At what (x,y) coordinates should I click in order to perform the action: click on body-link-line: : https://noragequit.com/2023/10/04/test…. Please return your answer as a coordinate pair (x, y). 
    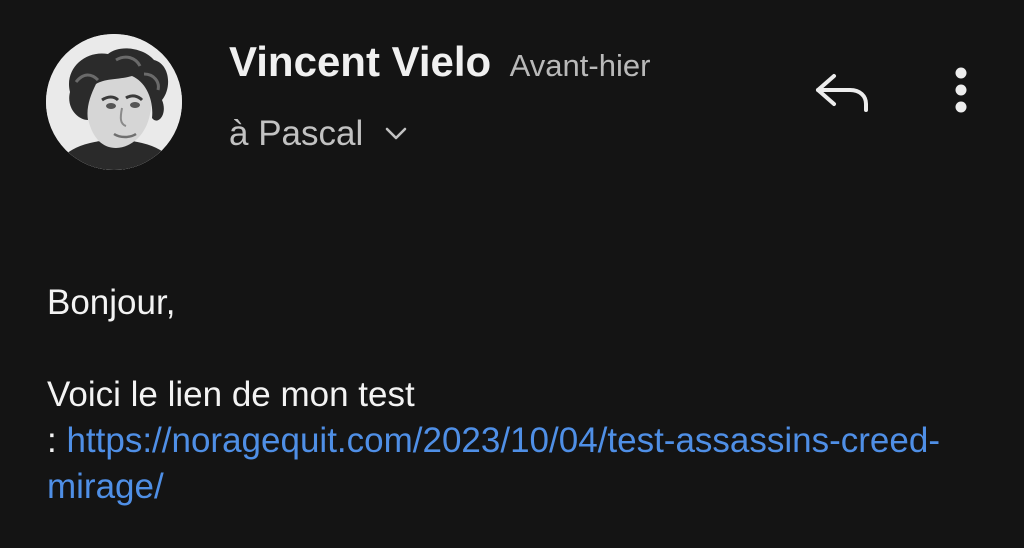
    Looking at the image, I should click on (497, 464).